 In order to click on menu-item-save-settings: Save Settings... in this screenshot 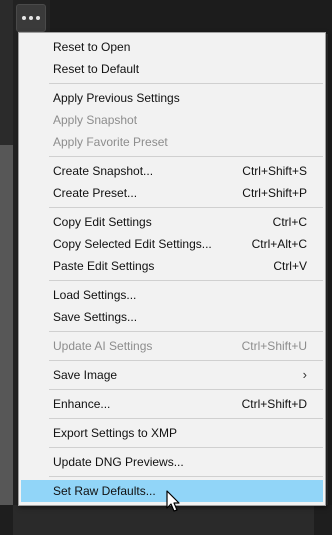, I will do `click(172, 317)`.